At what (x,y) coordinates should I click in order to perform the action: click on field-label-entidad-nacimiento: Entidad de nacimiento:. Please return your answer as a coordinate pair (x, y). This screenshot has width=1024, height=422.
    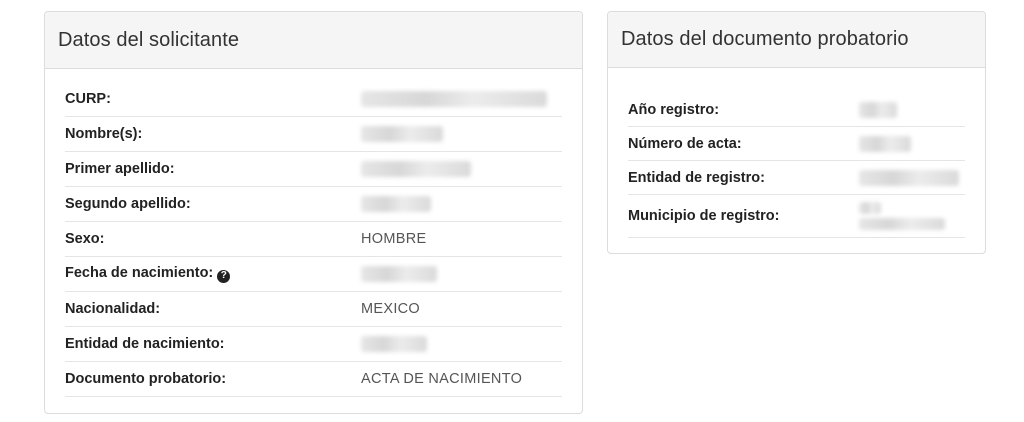
    Looking at the image, I should click on (145, 344).